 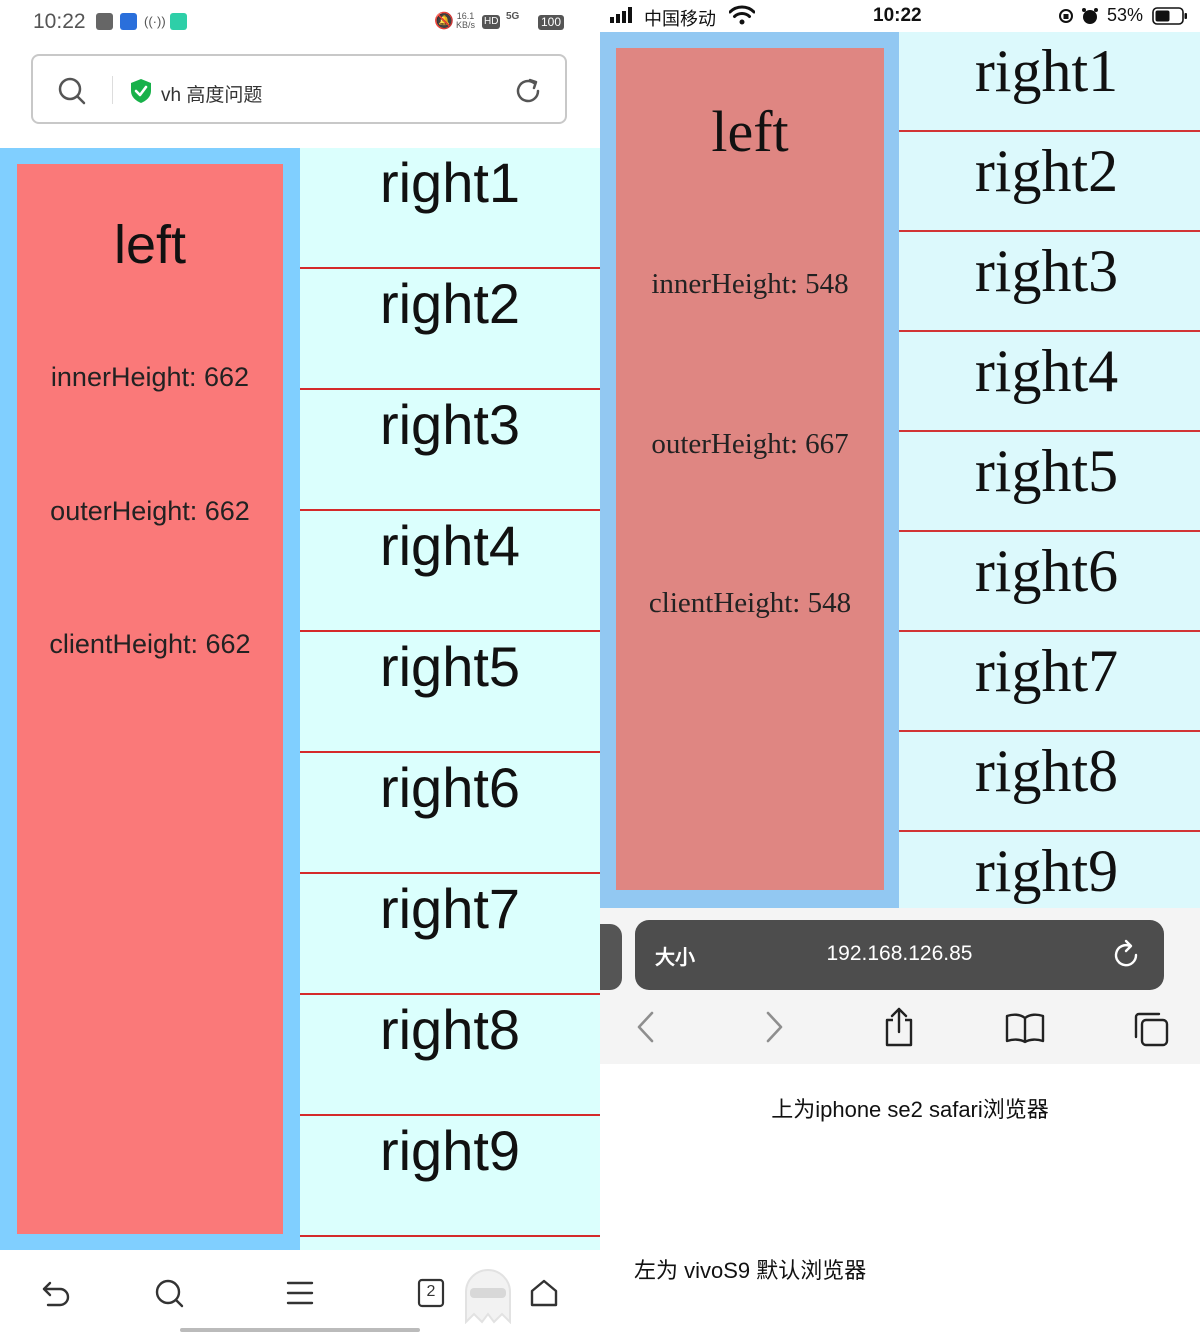 I want to click on chevron-right-icon, so click(x=774, y=1029).